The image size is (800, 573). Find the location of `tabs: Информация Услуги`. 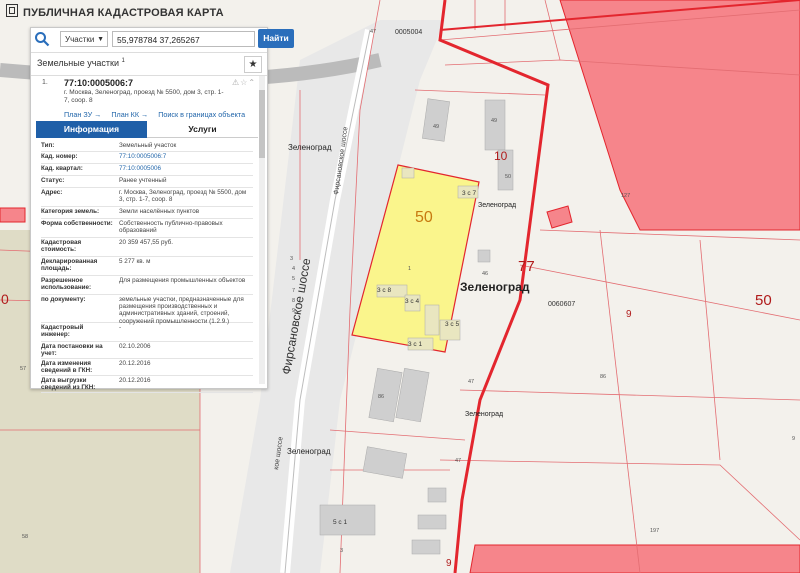

tabs: Информация Услуги is located at coordinates (147, 129).